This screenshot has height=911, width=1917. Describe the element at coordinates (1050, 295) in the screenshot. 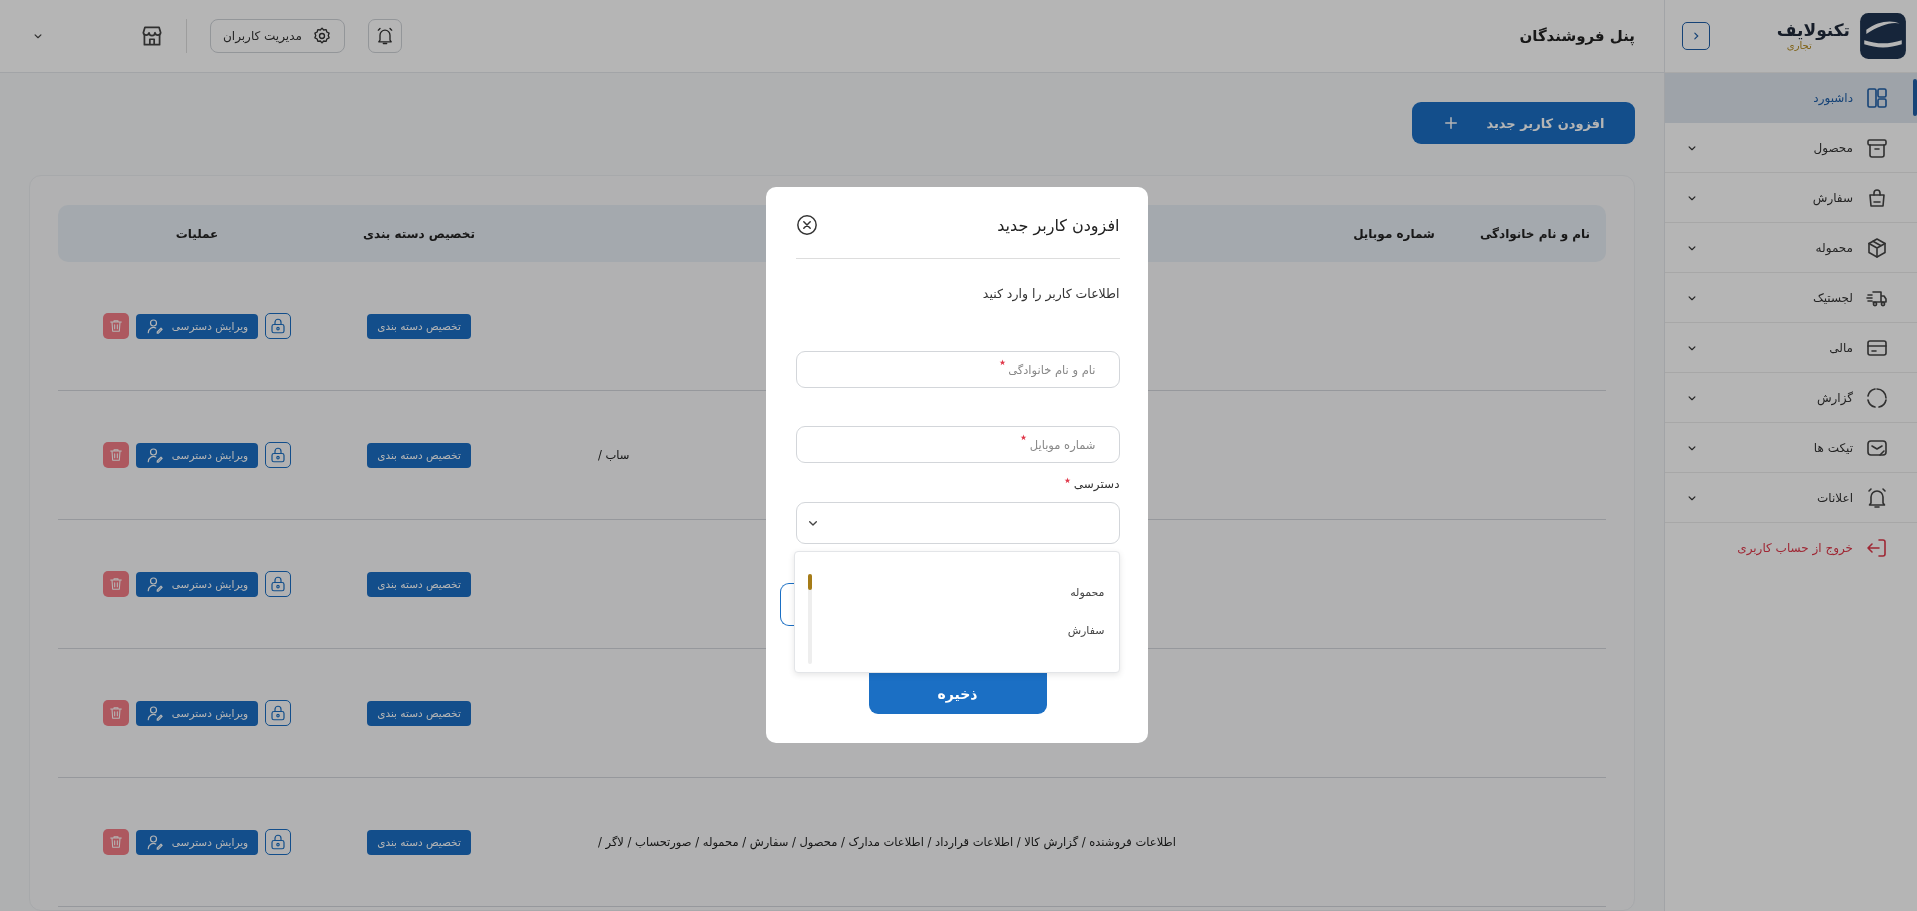

I see `dialog-subtitle: اطلاعات کاربر را وارد کنید` at that location.